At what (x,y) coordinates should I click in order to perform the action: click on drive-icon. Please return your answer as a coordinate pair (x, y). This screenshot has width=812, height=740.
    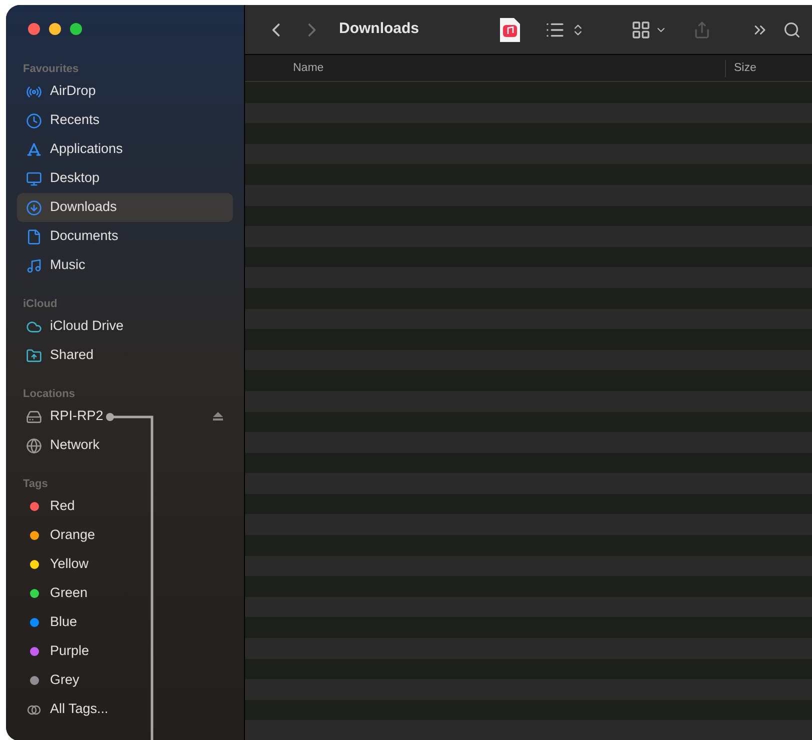
    Looking at the image, I should click on (34, 416).